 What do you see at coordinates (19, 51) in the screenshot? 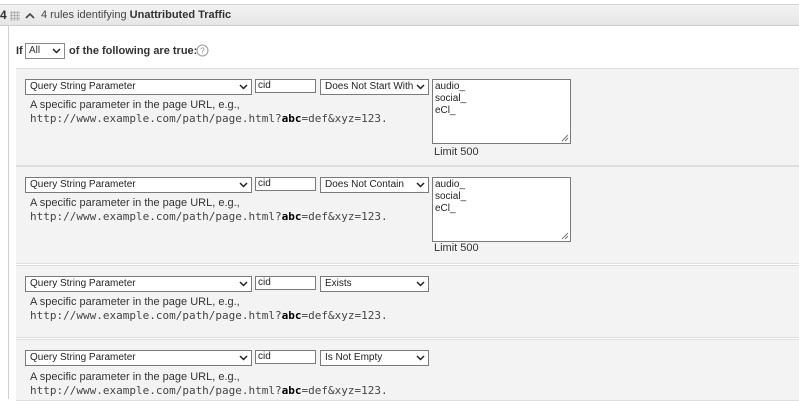
I see `if-label: If` at bounding box center [19, 51].